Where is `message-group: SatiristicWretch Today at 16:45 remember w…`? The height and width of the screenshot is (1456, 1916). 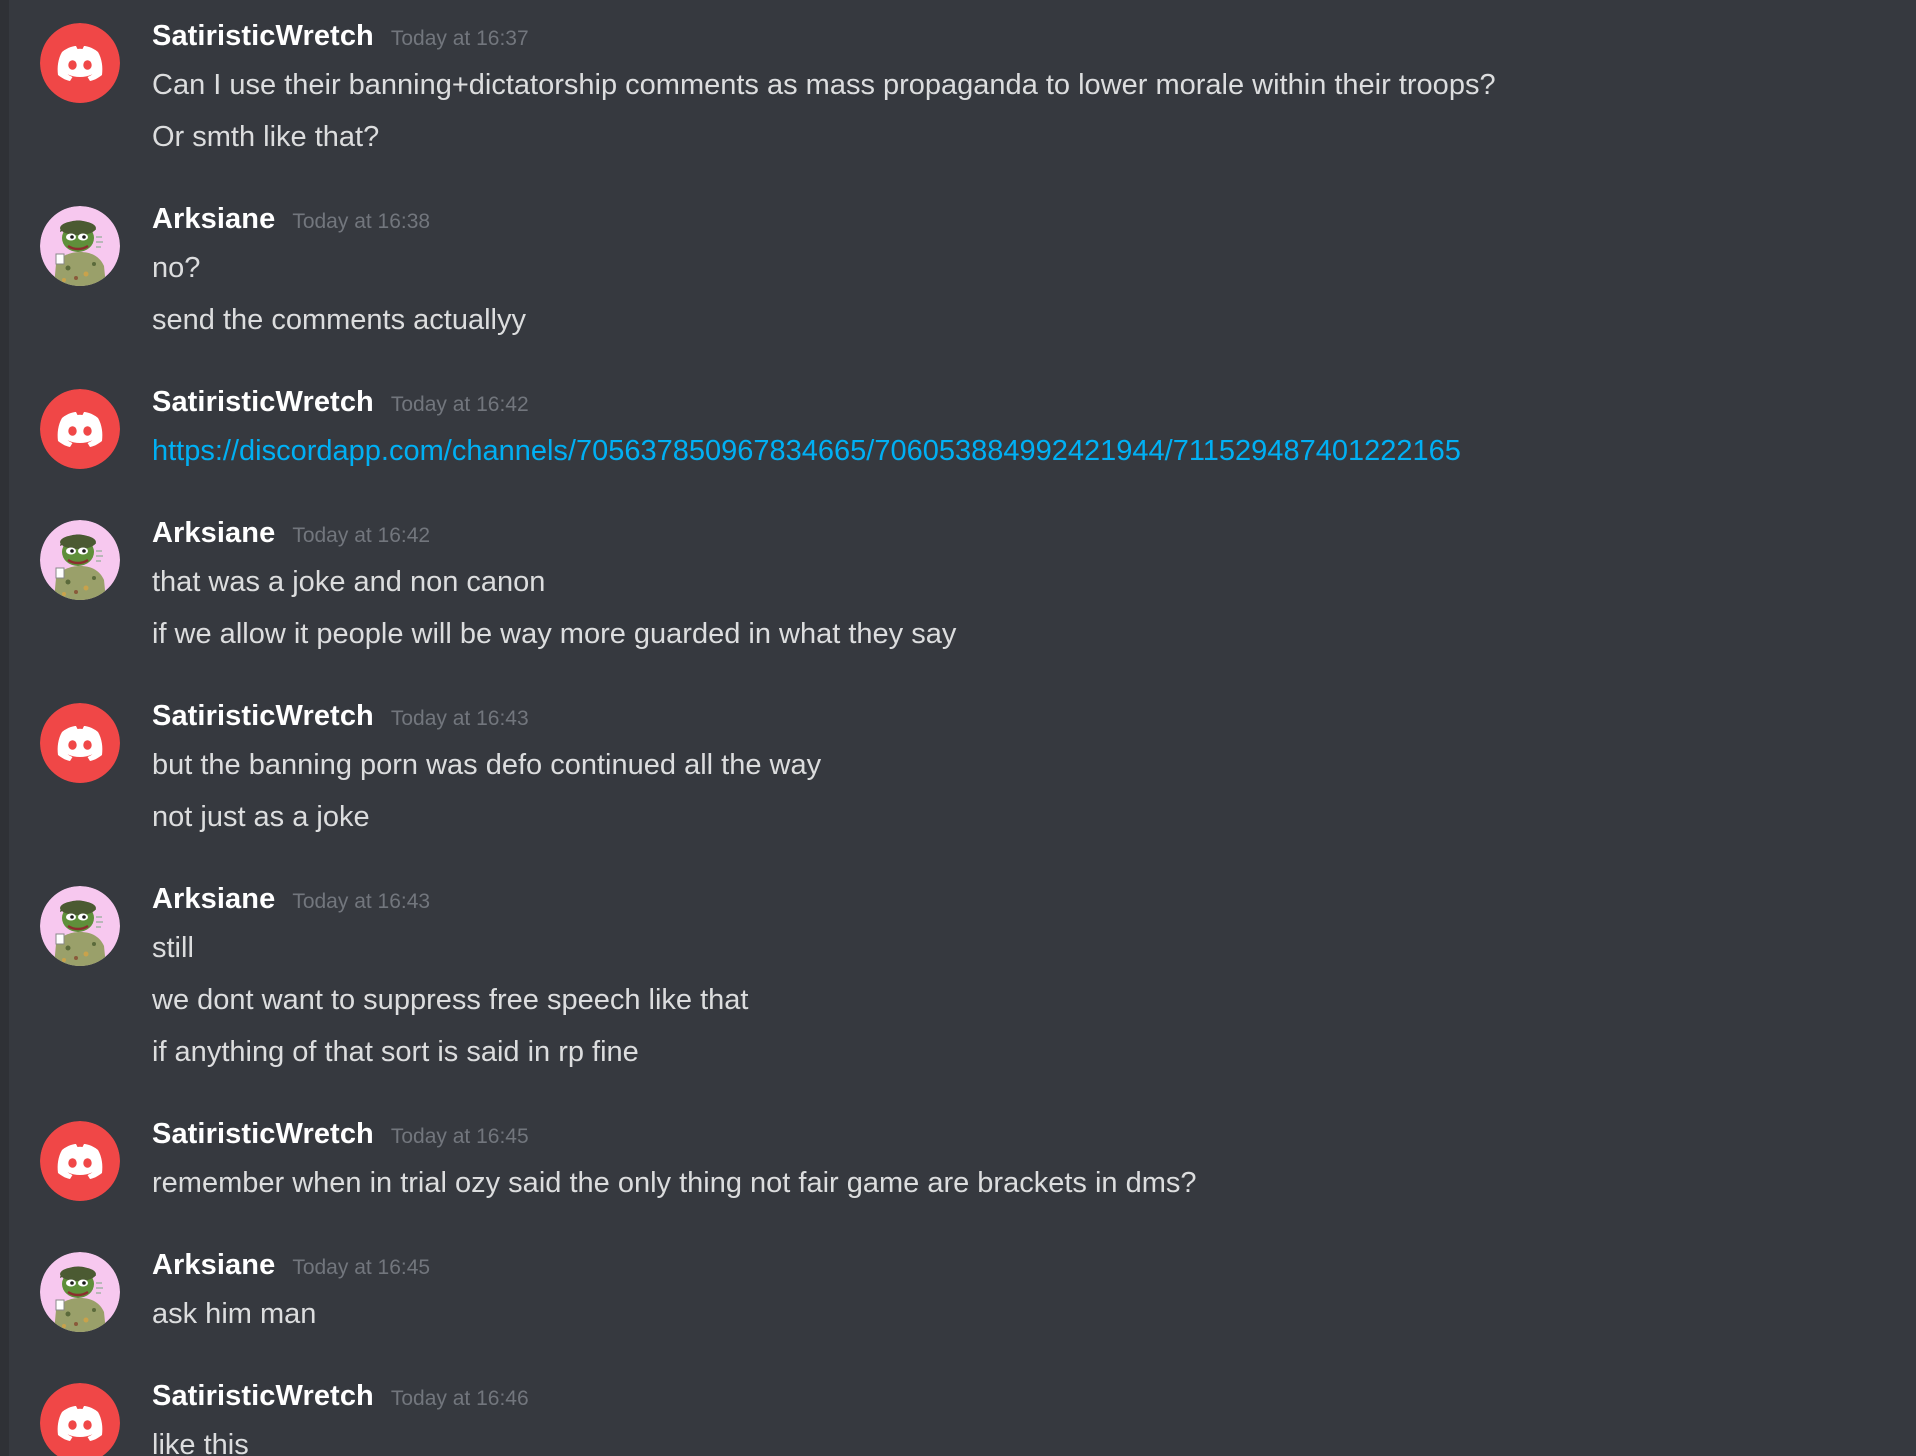 message-group: SatiristicWretch Today at 16:45 remember w… is located at coordinates (958, 1161).